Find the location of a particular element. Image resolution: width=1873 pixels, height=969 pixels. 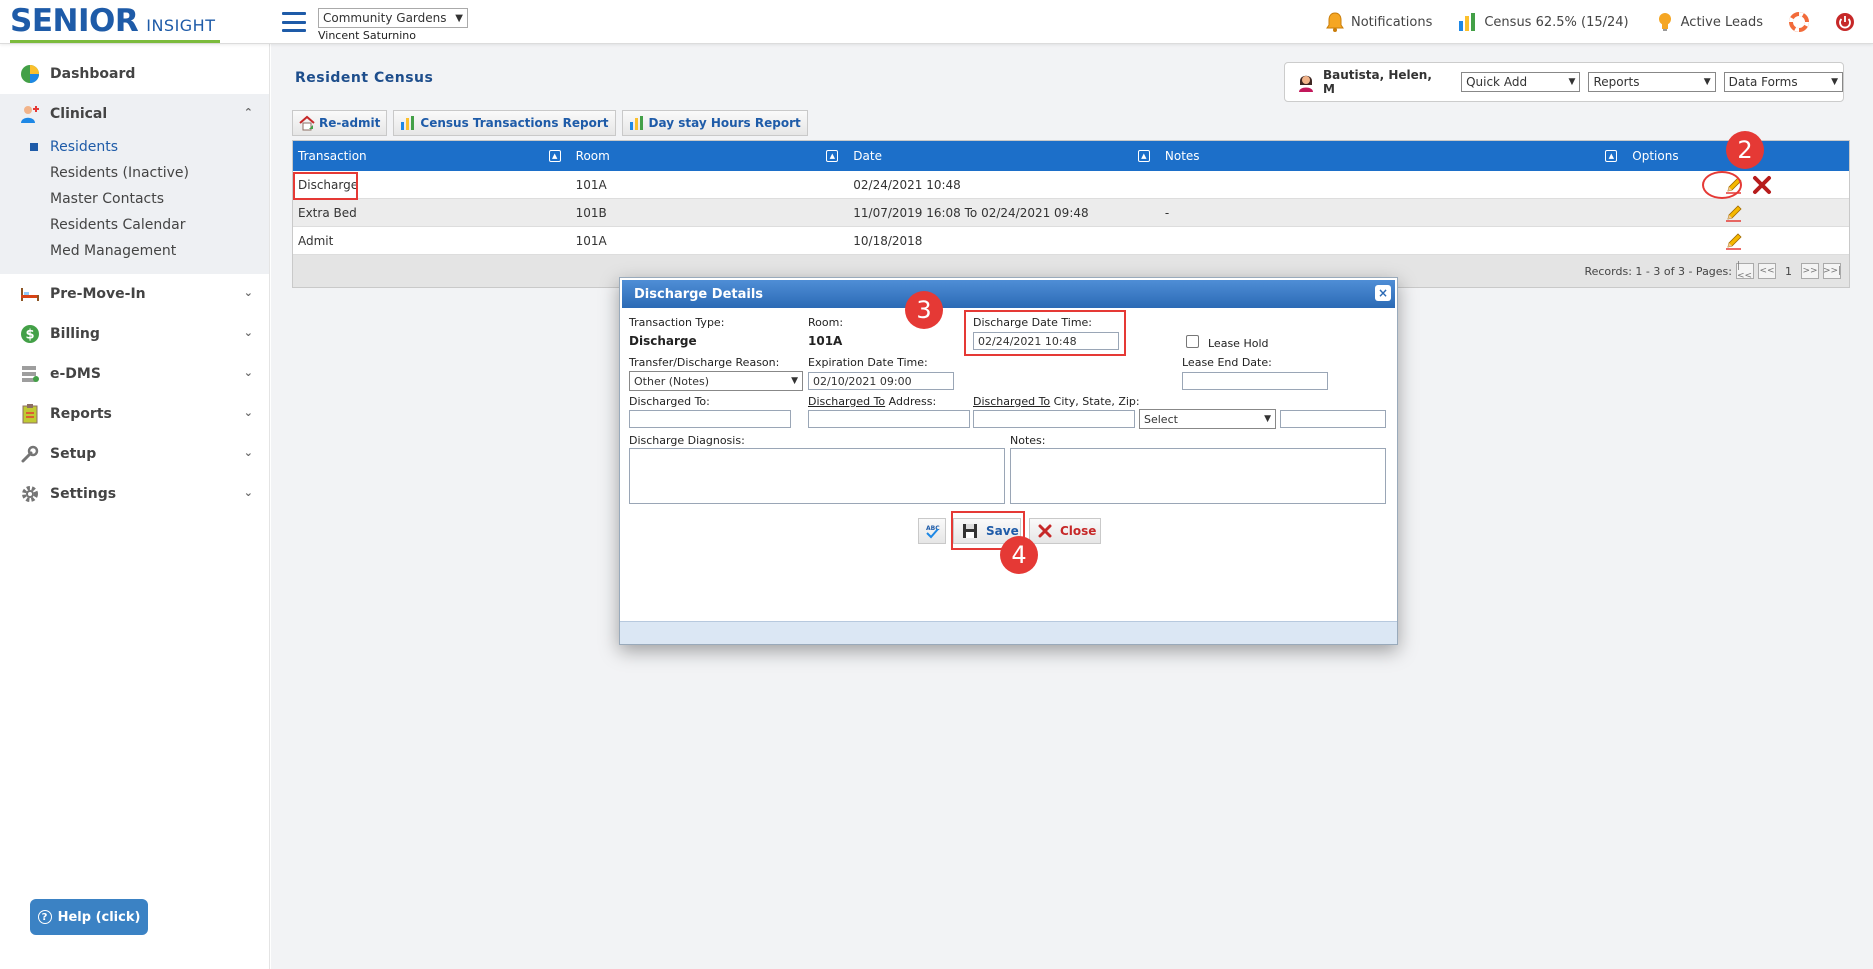

sidebar-subitem-residents: Residents is located at coordinates (134, 147).